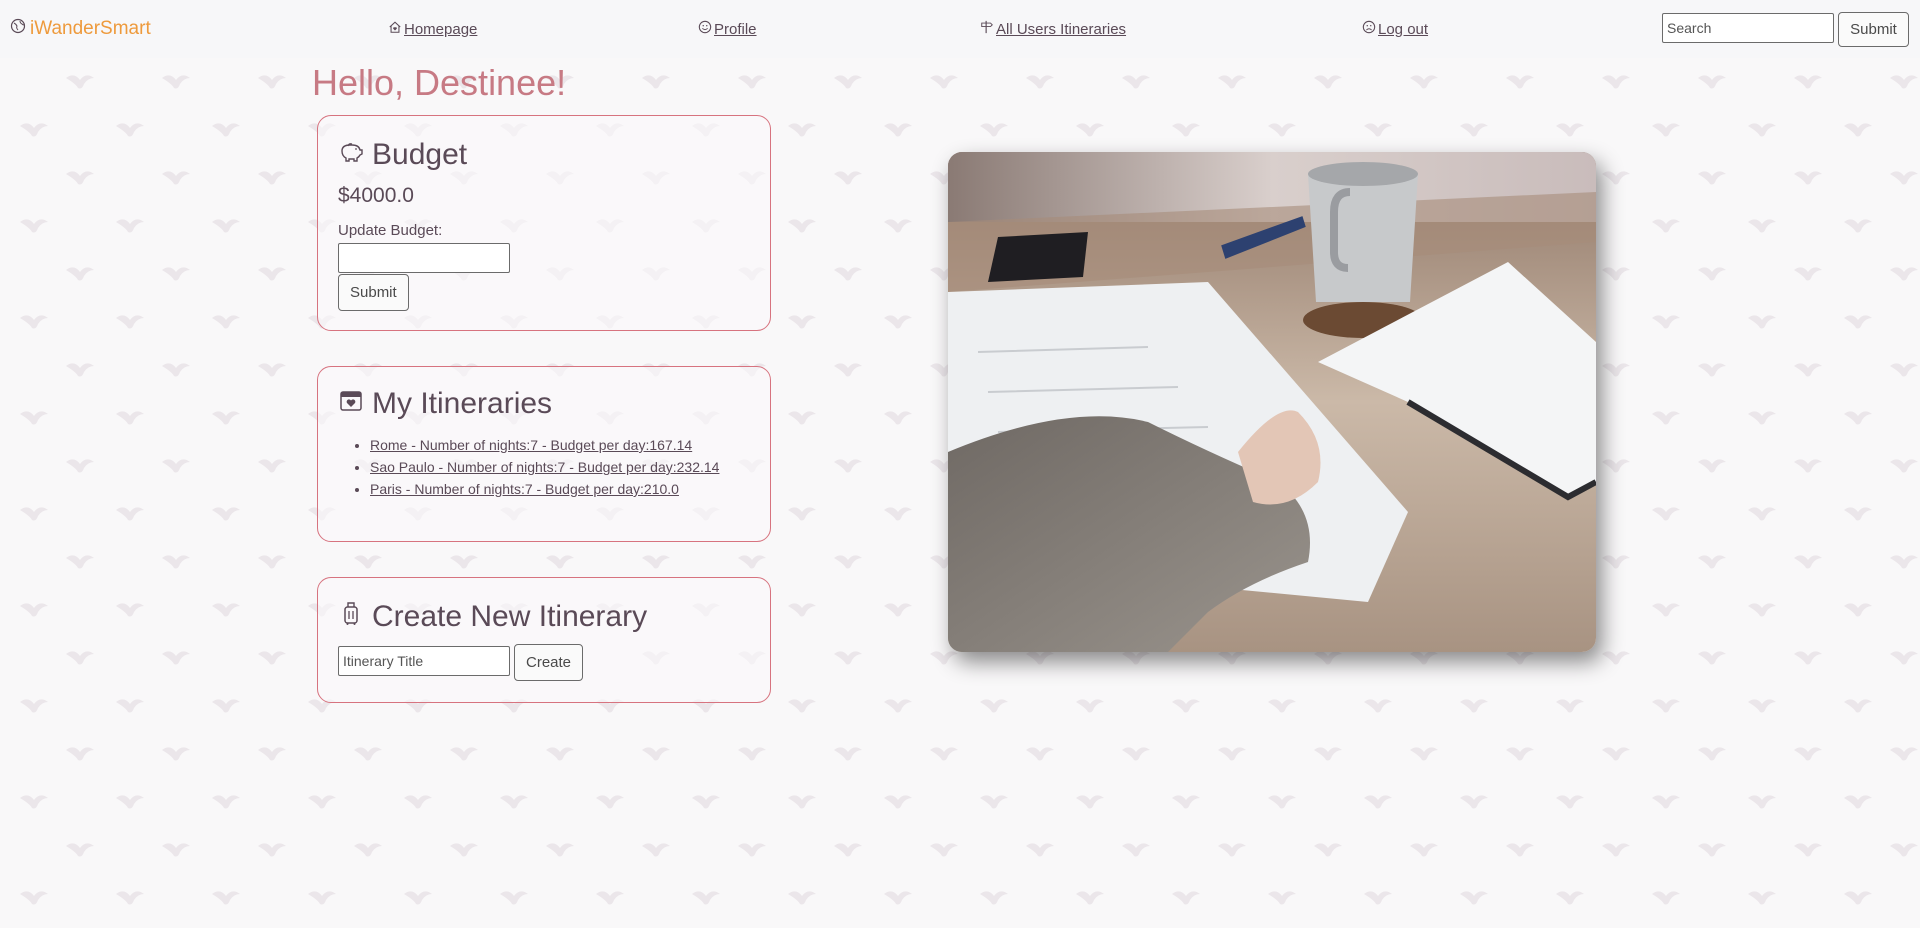 Image resolution: width=1920 pixels, height=928 pixels. Describe the element at coordinates (1873, 29) in the screenshot. I see `search-submit-button: Submit` at that location.